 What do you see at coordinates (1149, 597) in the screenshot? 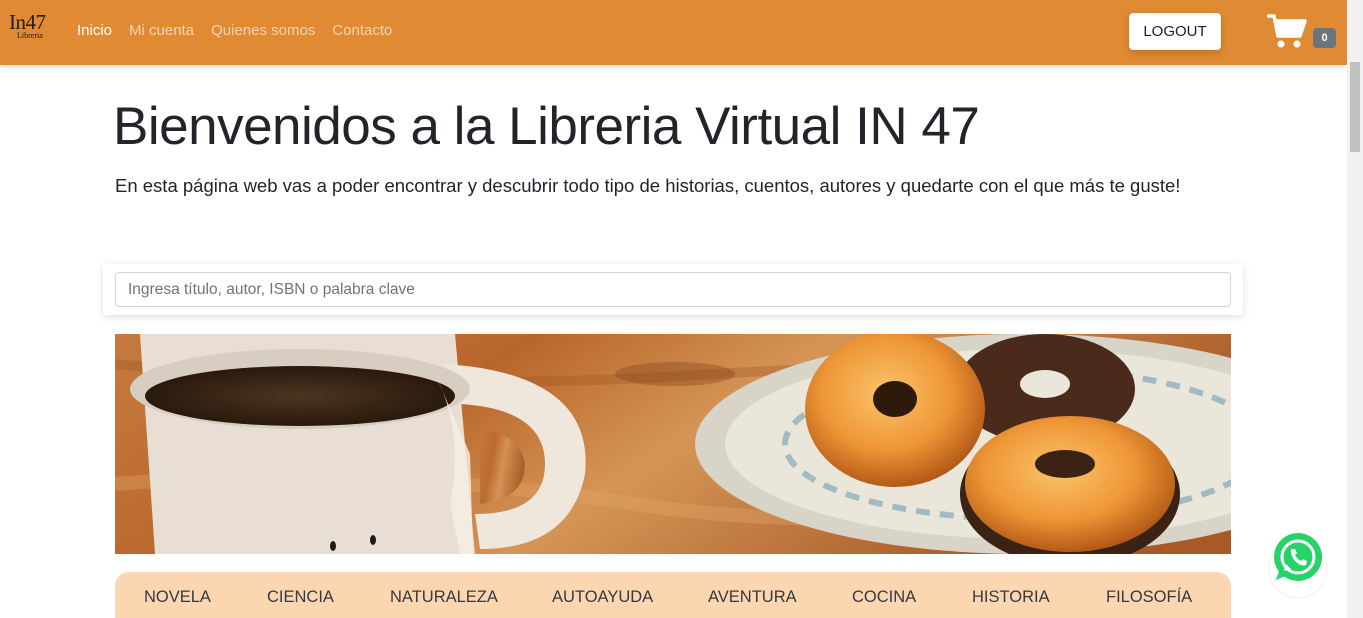
I see `category-filosofia: FILOSOFÍA` at bounding box center [1149, 597].